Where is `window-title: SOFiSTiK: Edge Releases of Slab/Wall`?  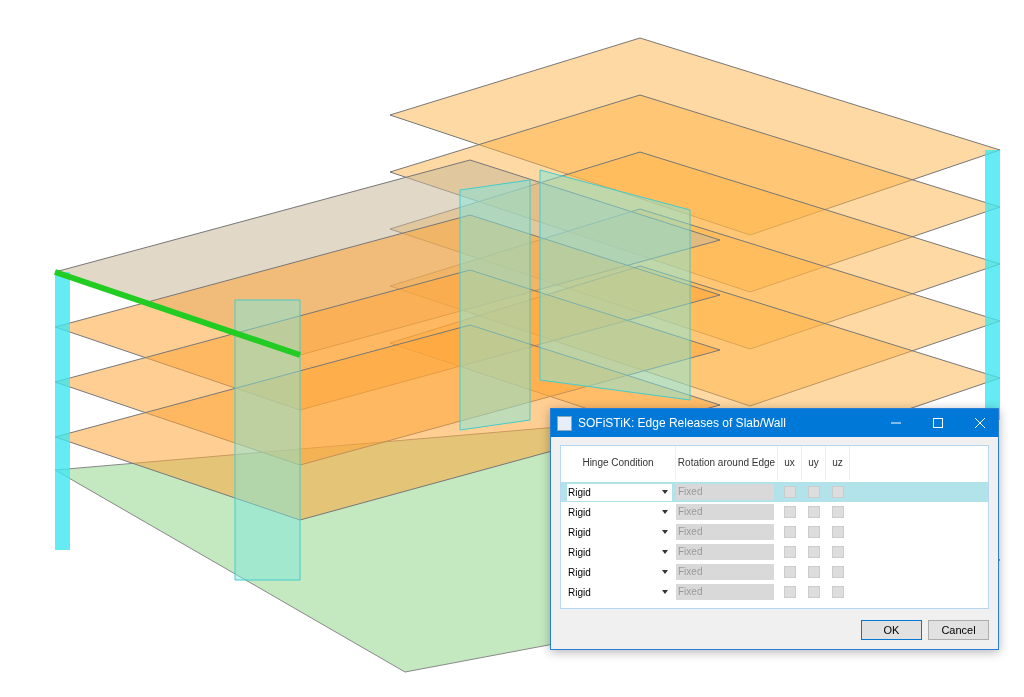 window-title: SOFiSTiK: Edge Releases of Slab/Wall is located at coordinates (682, 423).